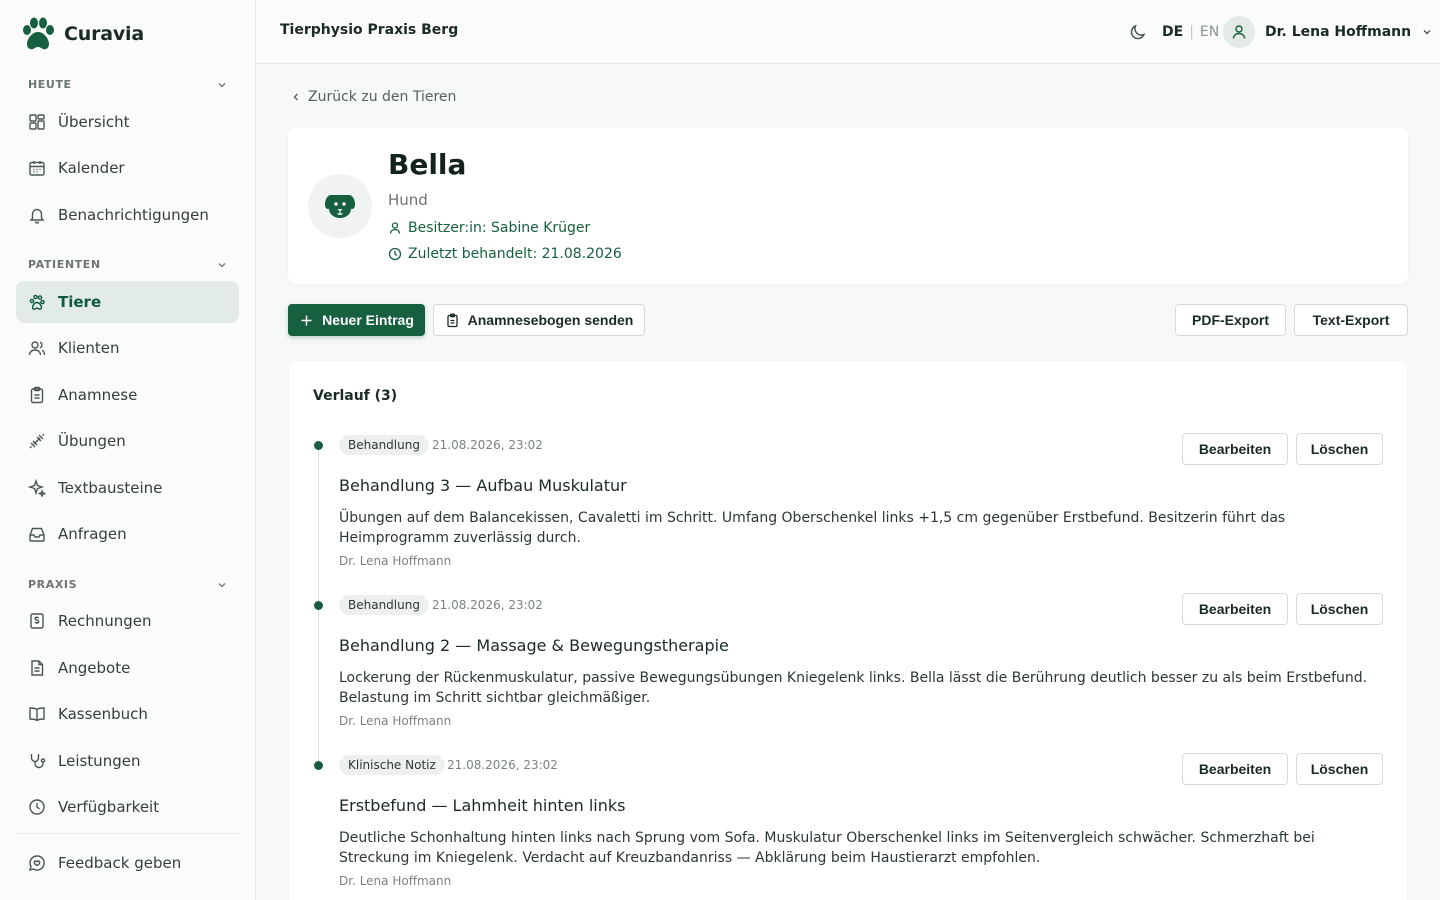 The width and height of the screenshot is (1440, 900). I want to click on sidebar-item-label: Übersicht, so click(94, 122).